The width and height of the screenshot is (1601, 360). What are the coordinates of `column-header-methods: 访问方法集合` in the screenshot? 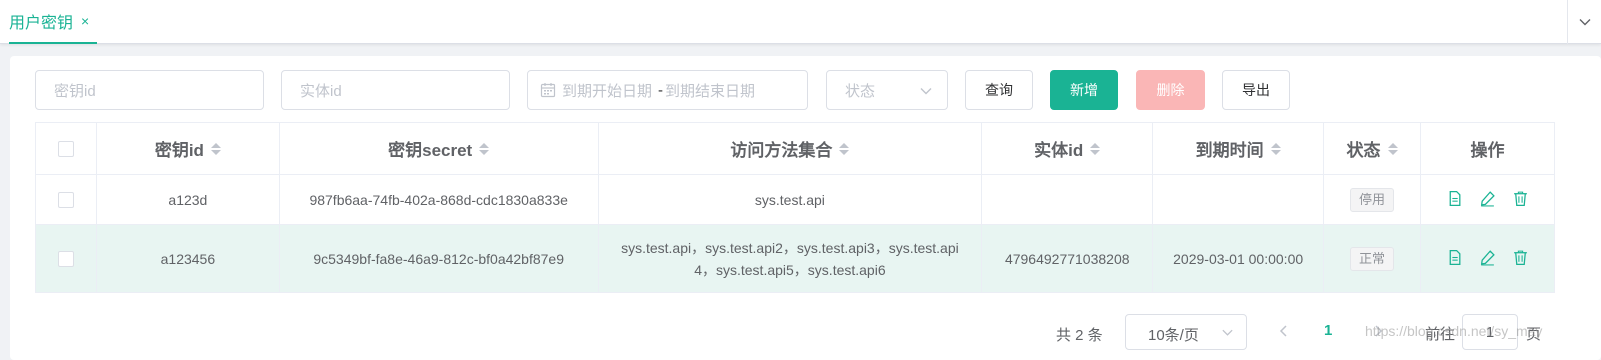 It's located at (790, 148).